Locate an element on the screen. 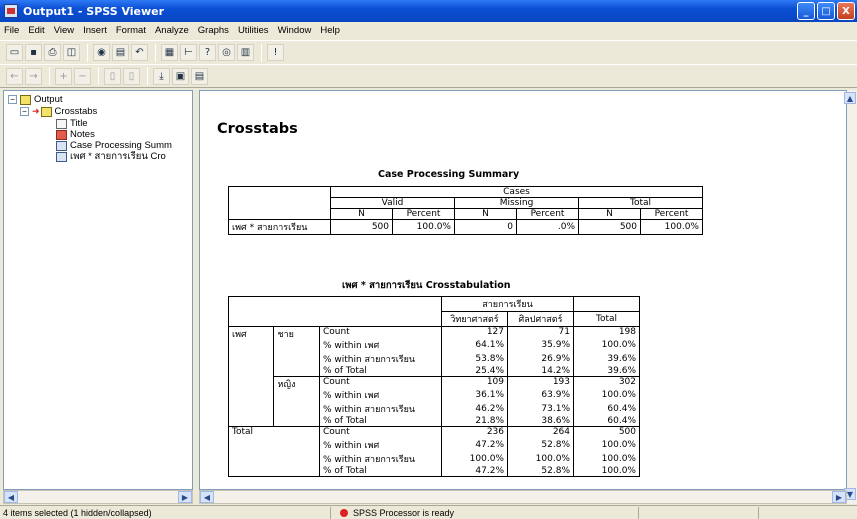 Image resolution: width=857 pixels, height=519 pixels. table-cell: 302 is located at coordinates (606, 382).